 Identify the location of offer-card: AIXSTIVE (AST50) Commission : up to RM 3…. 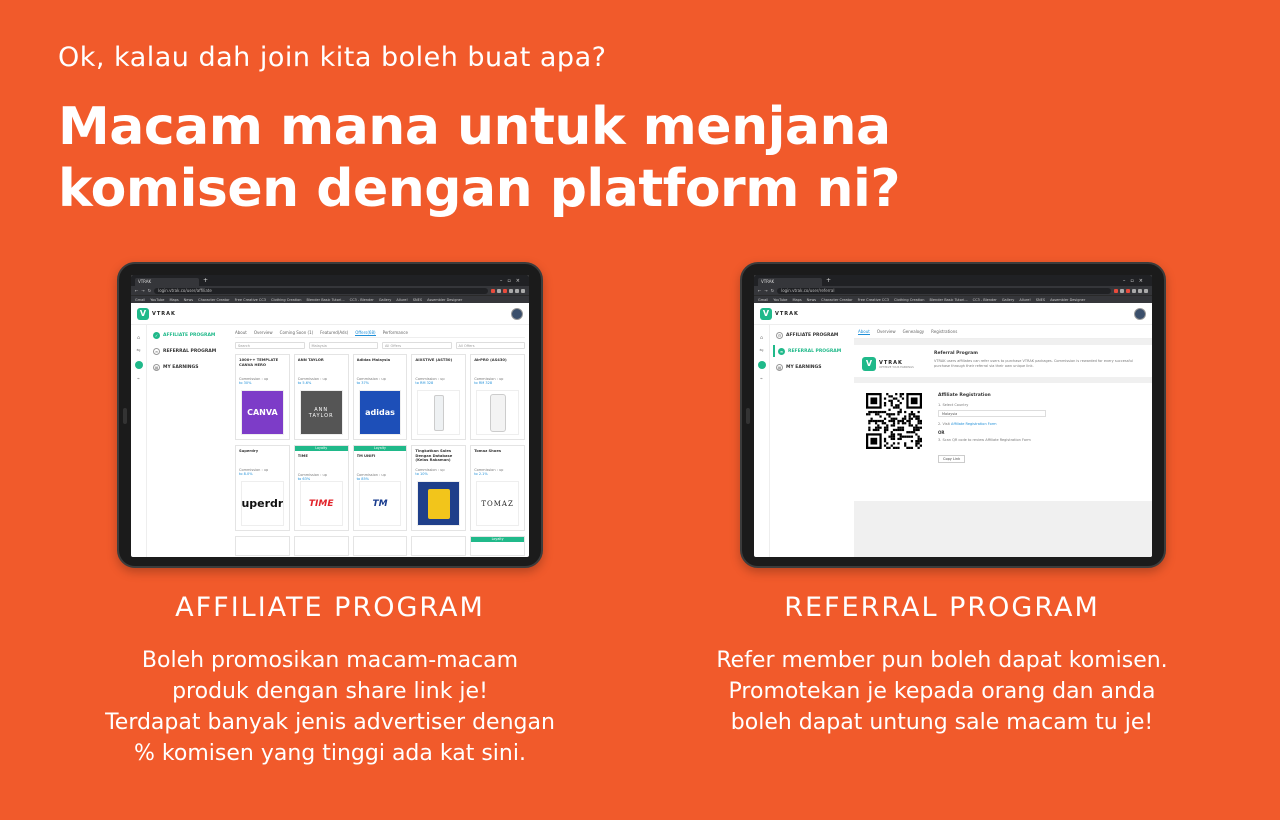
(439, 397).